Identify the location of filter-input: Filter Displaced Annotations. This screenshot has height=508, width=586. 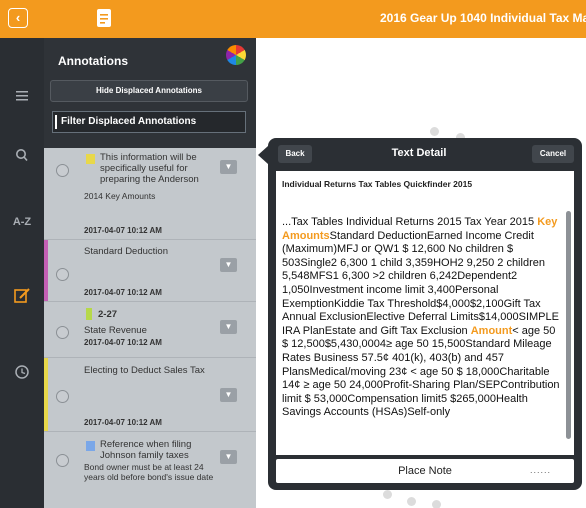
(149, 122).